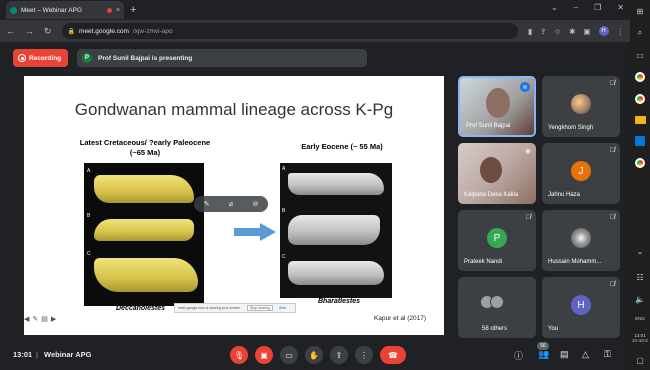  Describe the element at coordinates (289, 355) in the screenshot. I see `captions-button: ▭` at that location.